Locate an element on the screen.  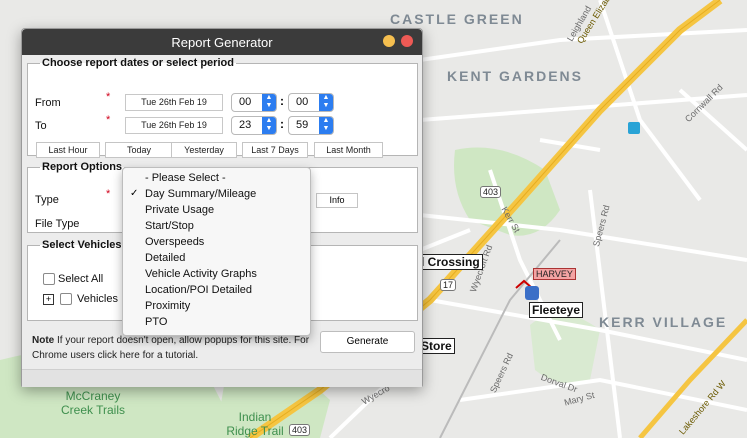
dialog-titlebar: Report Generator is located at coordinates (222, 42).